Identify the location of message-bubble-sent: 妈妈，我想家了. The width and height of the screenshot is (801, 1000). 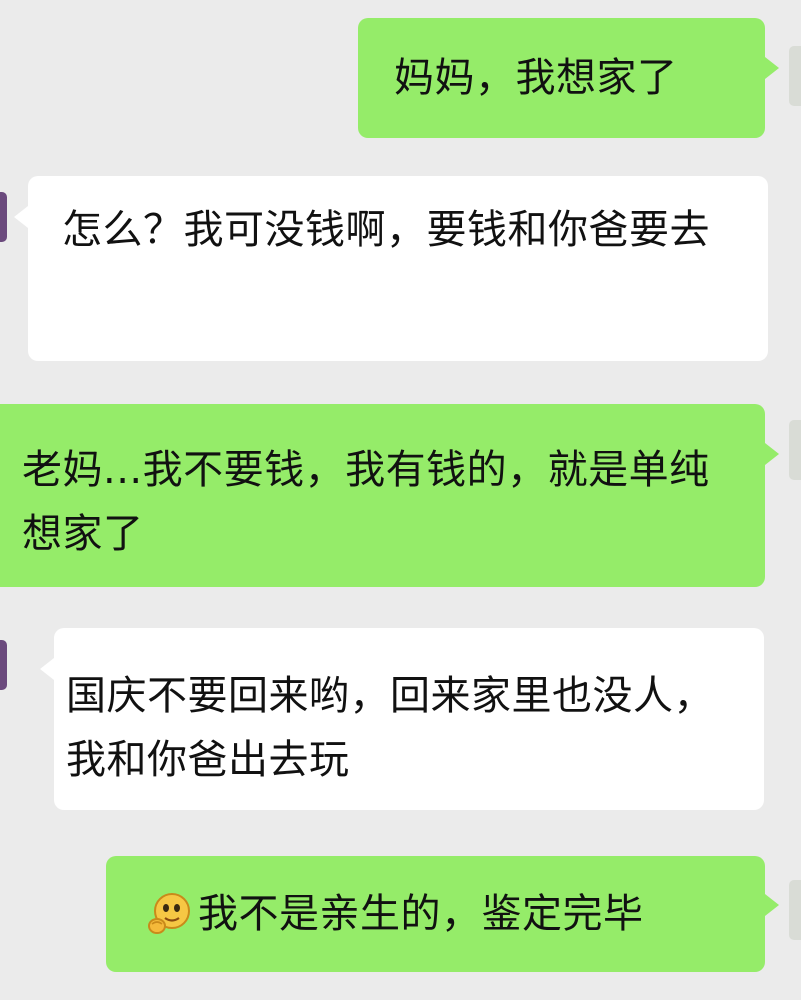
(561, 78).